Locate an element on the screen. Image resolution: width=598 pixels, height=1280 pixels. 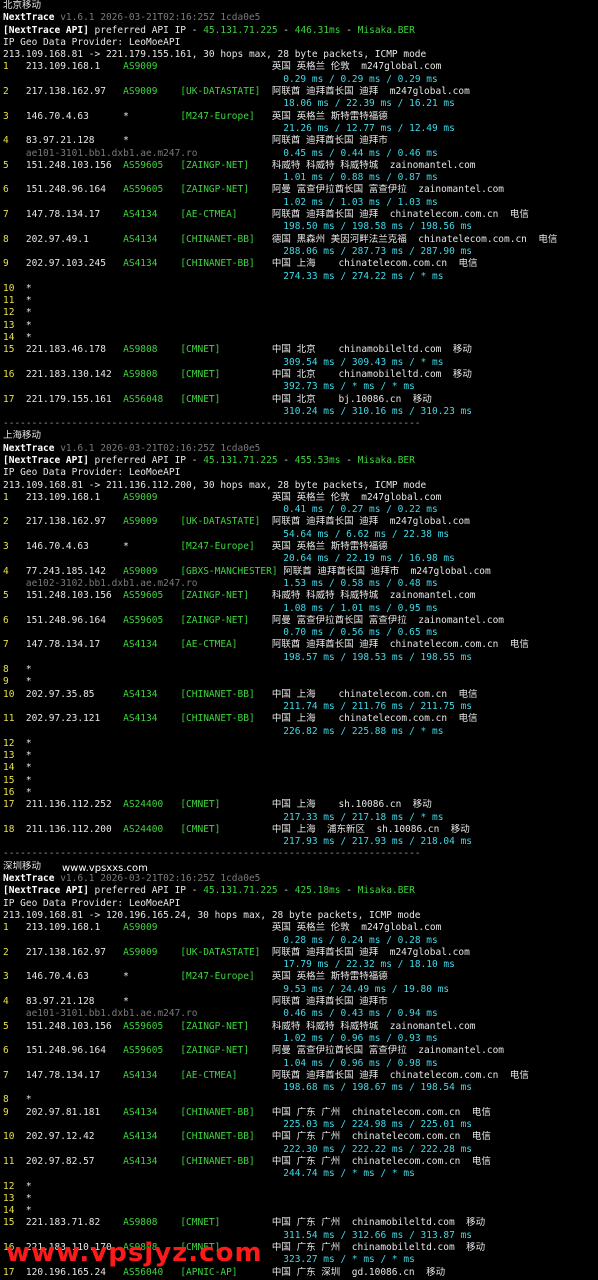
terminal-segment: AS4134 [AE-CTMEA] is located at coordinates (197, 645).